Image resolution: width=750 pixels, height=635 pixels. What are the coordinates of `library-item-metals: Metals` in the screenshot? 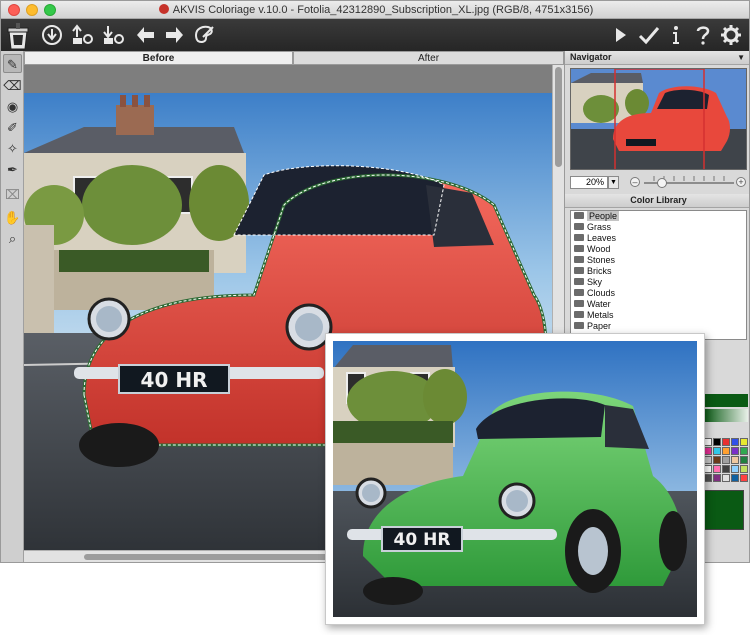 It's located at (658, 315).